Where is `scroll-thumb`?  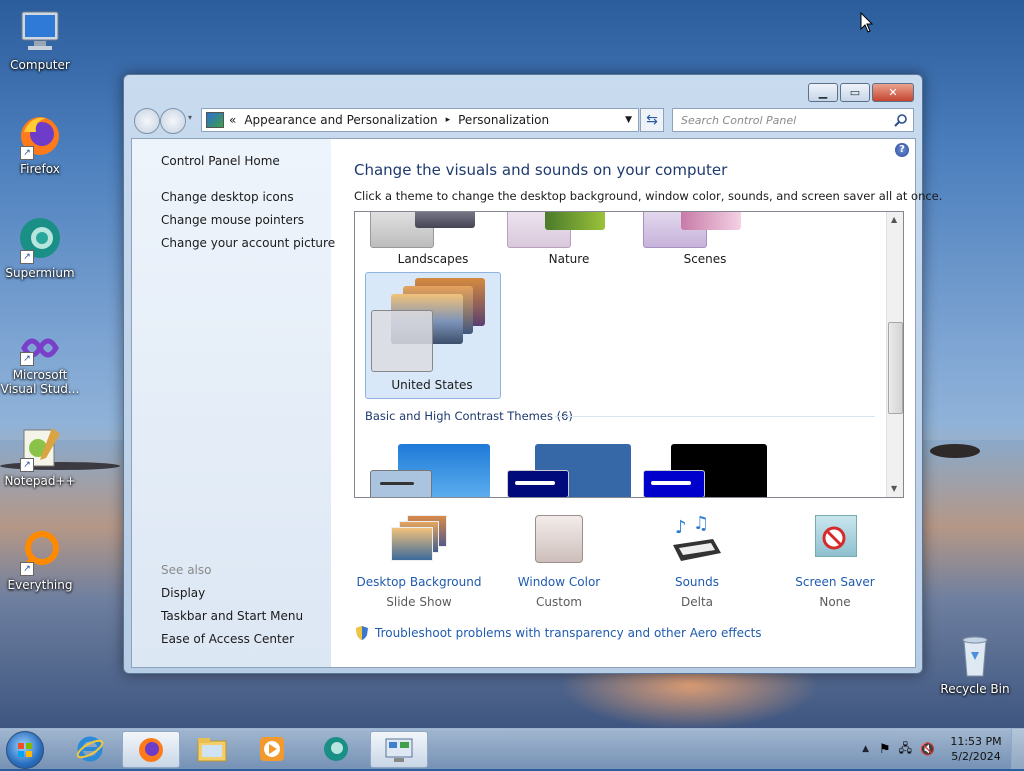 scroll-thumb is located at coordinates (895, 368).